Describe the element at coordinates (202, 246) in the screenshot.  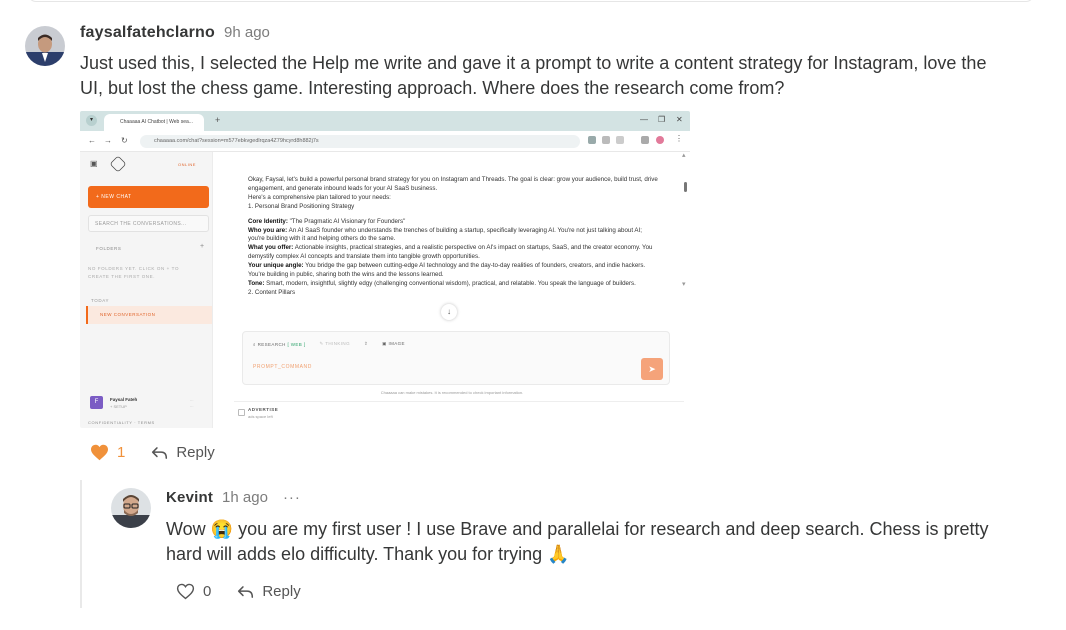
I see `add-folder-icon: +` at that location.